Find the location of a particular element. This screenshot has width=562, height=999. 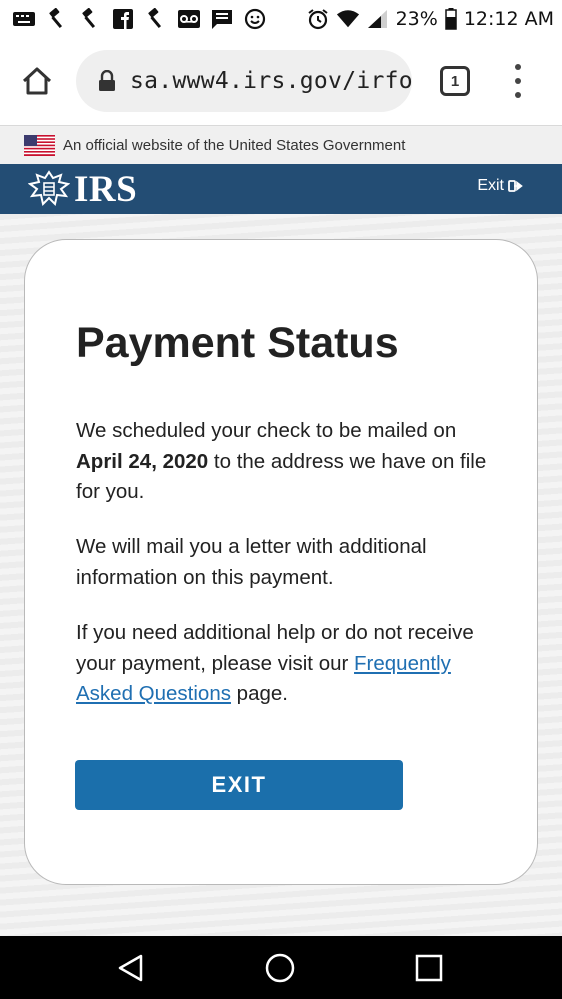

notification-icons is located at coordinates (139, 19).